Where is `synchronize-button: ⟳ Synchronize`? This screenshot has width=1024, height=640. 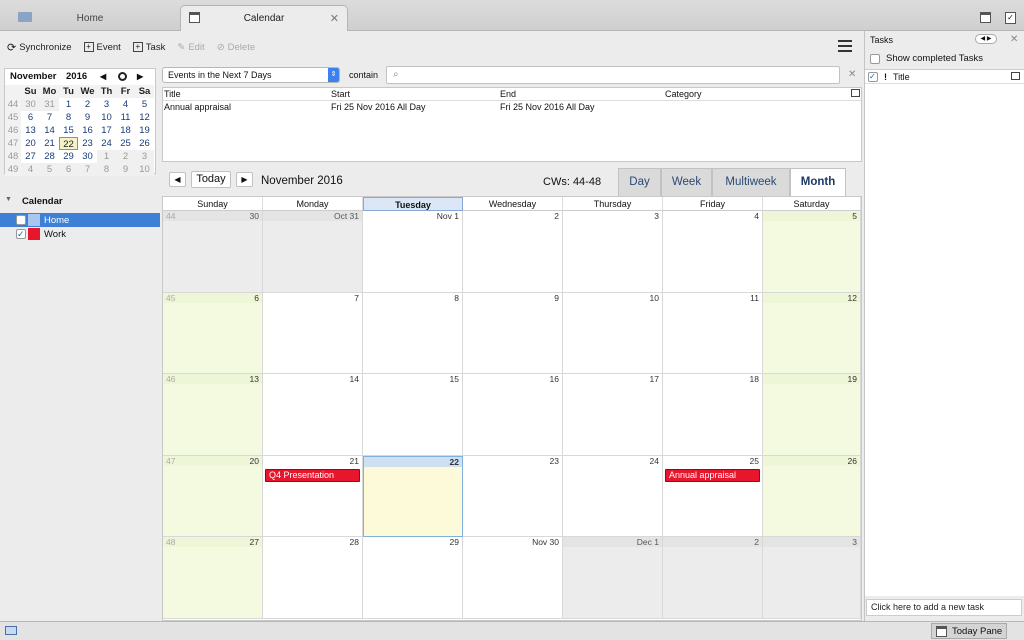 synchronize-button: ⟳ Synchronize is located at coordinates (39, 47).